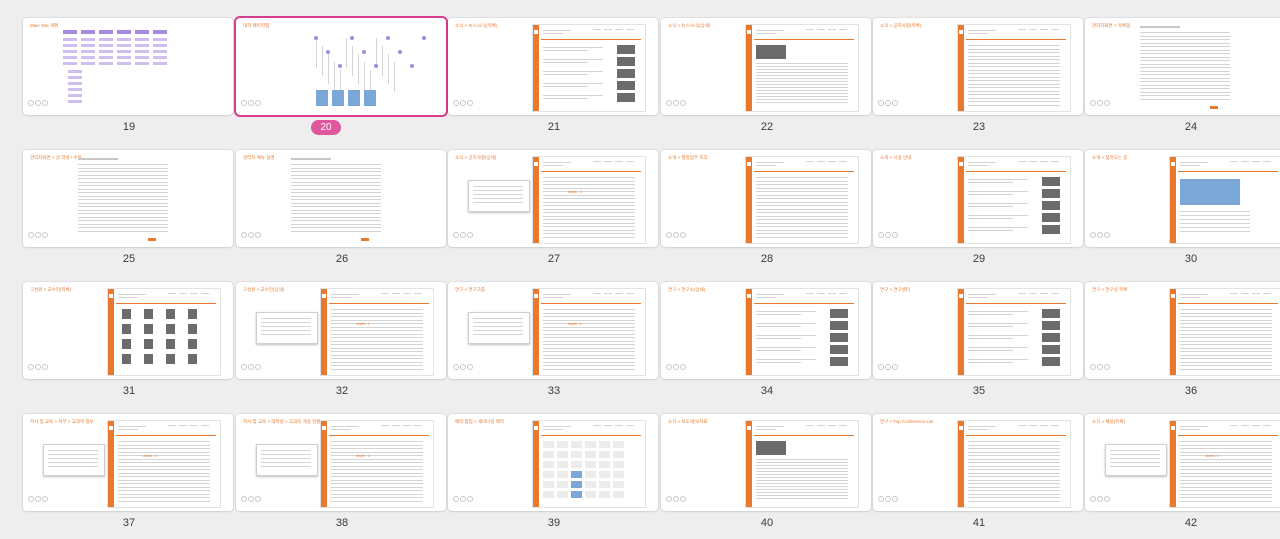  I want to click on item-title, so click(998, 311).